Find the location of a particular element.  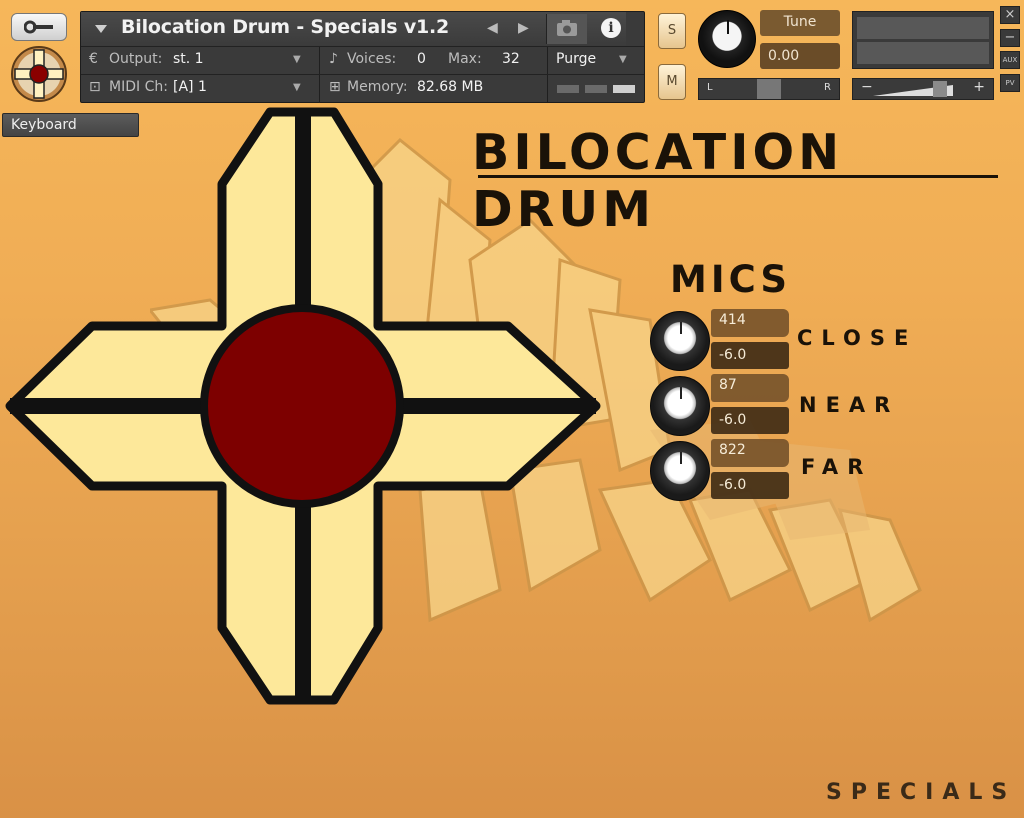

info-icon: i is located at coordinates (611, 28).